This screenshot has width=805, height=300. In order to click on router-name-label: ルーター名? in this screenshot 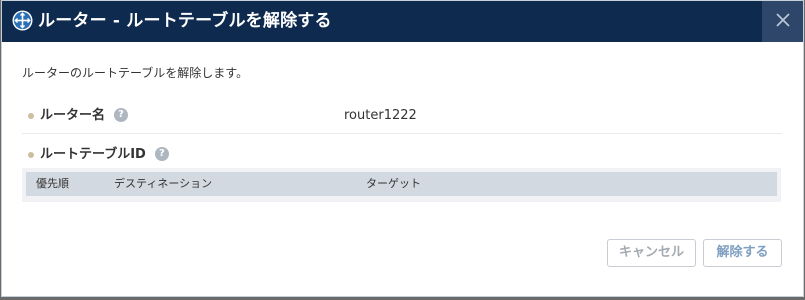, I will do `click(84, 116)`.